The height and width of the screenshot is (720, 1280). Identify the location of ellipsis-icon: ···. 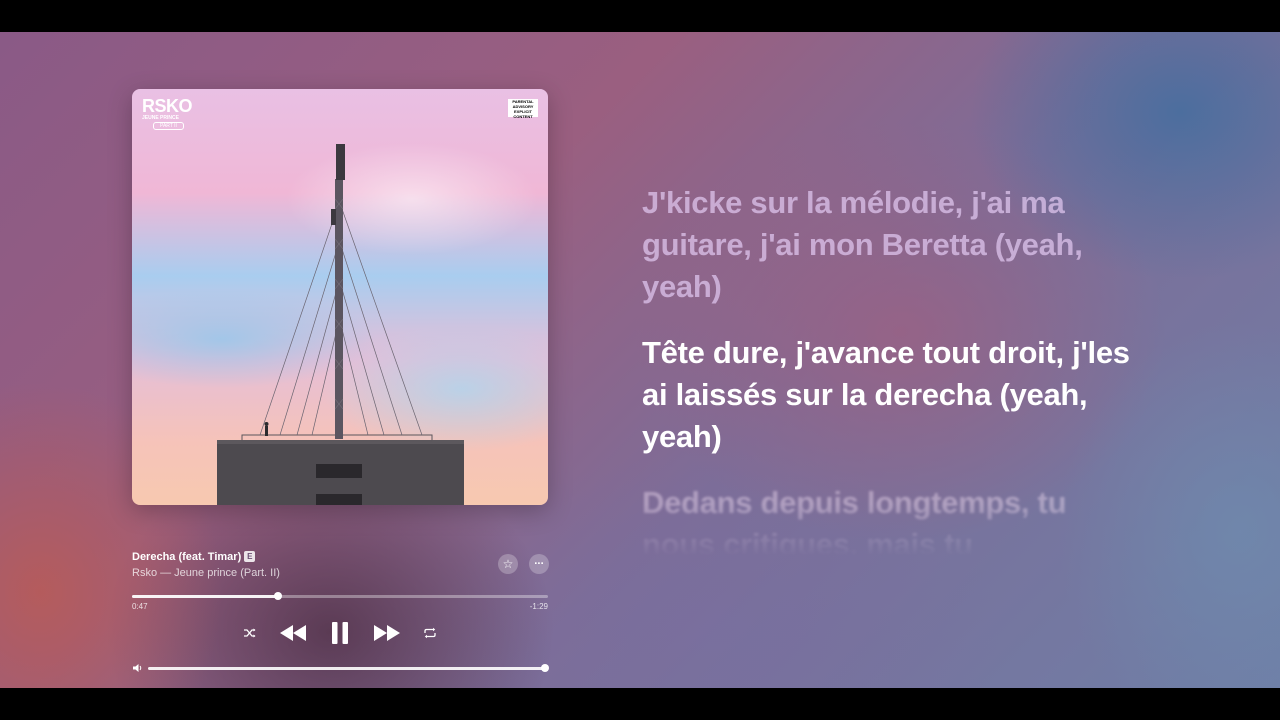
(539, 564).